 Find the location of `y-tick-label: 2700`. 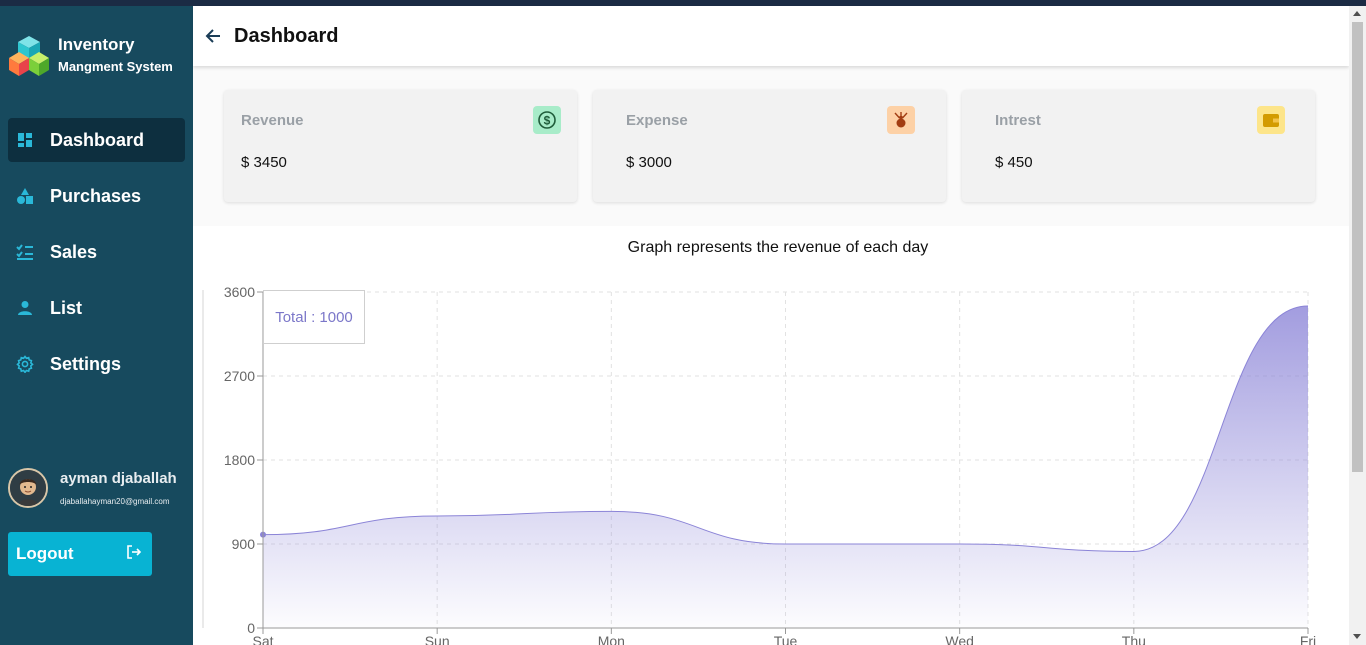

y-tick-label: 2700 is located at coordinates (239, 376).